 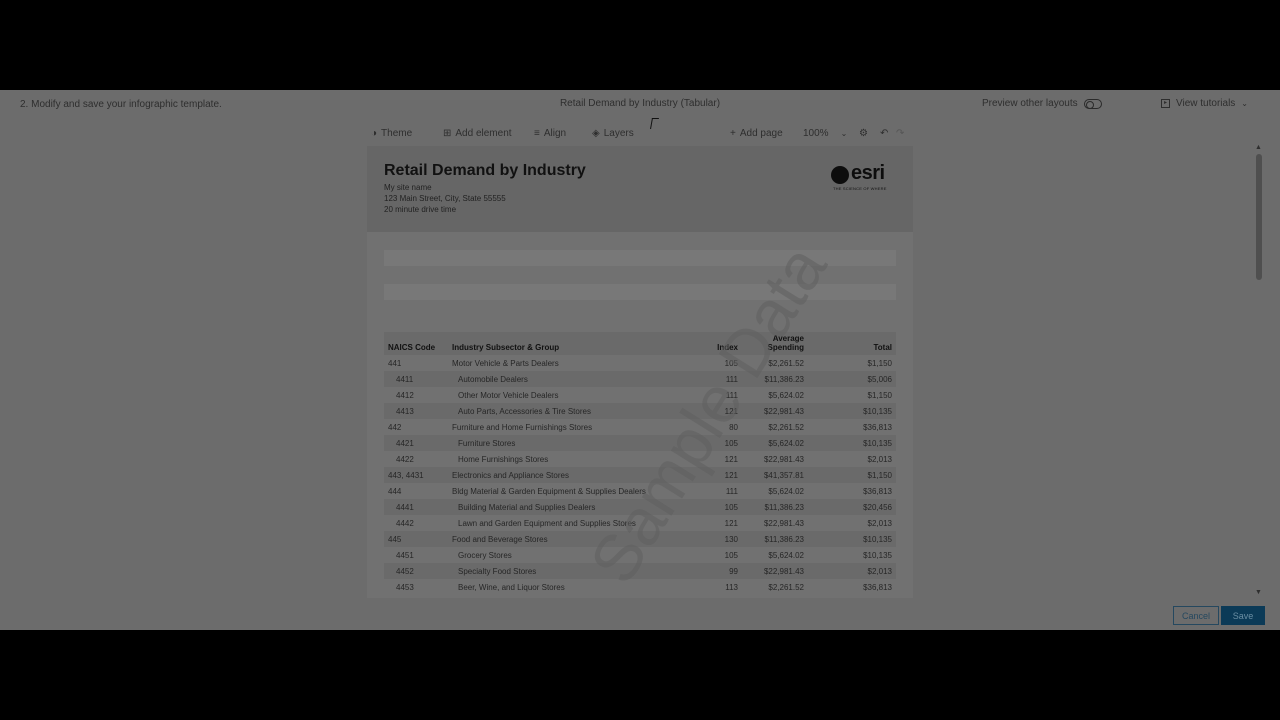 I want to click on add-element-button: ⊞ Add element, so click(x=477, y=133).